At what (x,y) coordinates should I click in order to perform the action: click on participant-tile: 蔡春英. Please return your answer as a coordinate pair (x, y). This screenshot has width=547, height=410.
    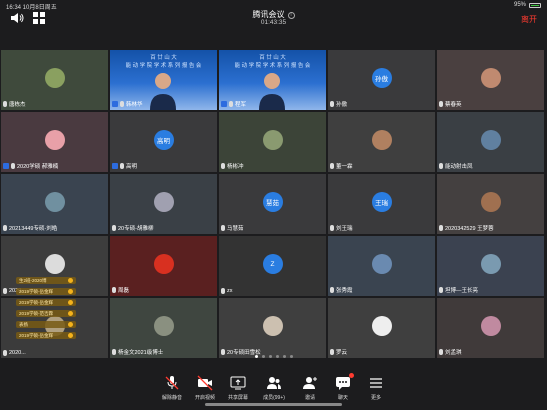
    Looking at the image, I should click on (490, 80).